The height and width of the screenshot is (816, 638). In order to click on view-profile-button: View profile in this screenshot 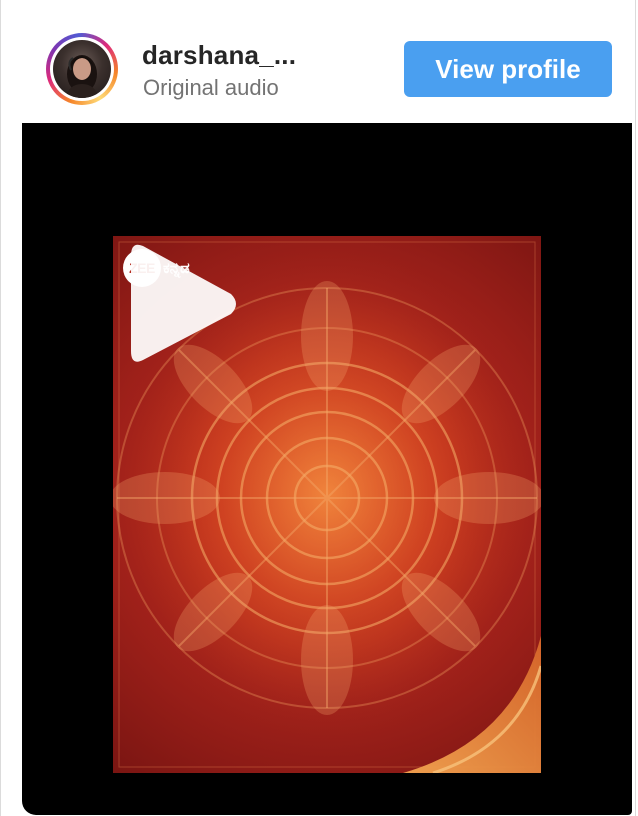, I will do `click(508, 69)`.